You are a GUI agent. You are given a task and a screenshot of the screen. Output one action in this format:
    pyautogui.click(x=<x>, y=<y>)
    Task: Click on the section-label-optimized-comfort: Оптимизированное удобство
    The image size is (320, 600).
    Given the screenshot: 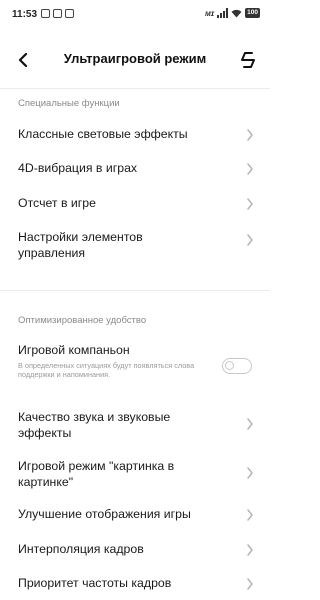 What is the action you would take?
    pyautogui.click(x=82, y=320)
    